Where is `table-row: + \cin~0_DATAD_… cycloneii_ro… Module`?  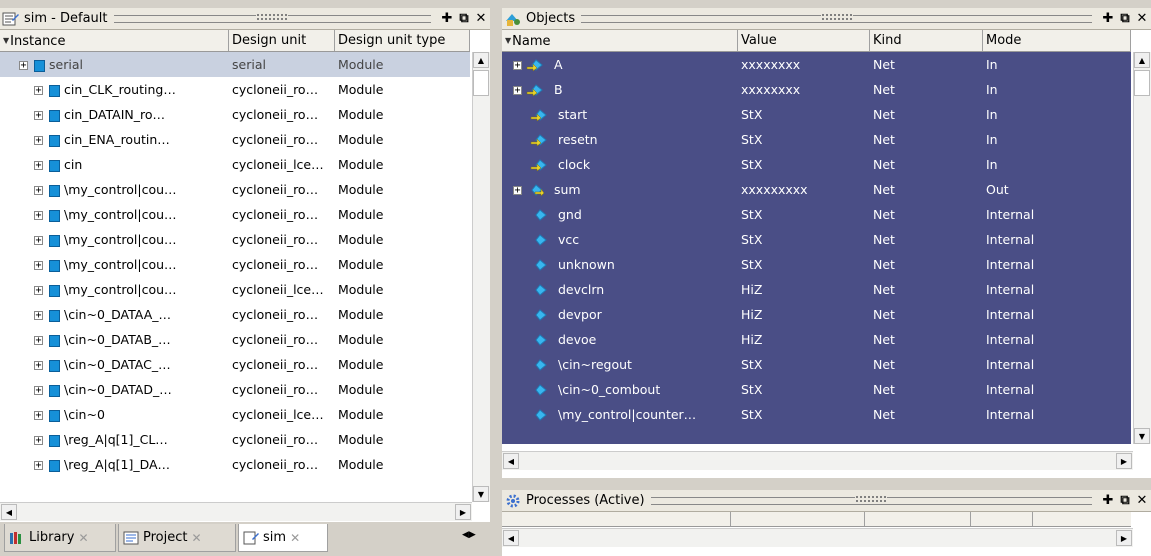 table-row: + \cin~0_DATAD_… cycloneii_ro… Module is located at coordinates (235, 389).